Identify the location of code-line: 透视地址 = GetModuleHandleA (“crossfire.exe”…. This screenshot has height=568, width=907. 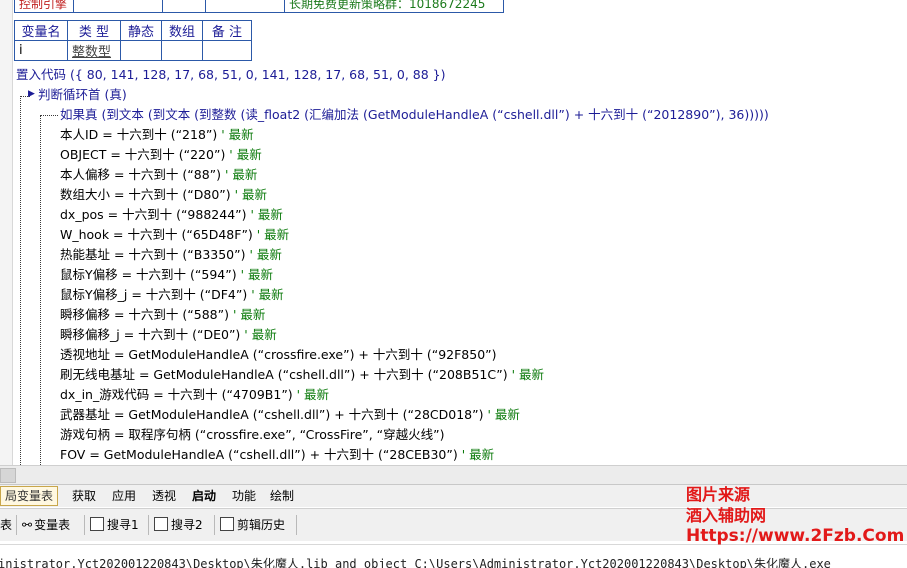
(278, 355).